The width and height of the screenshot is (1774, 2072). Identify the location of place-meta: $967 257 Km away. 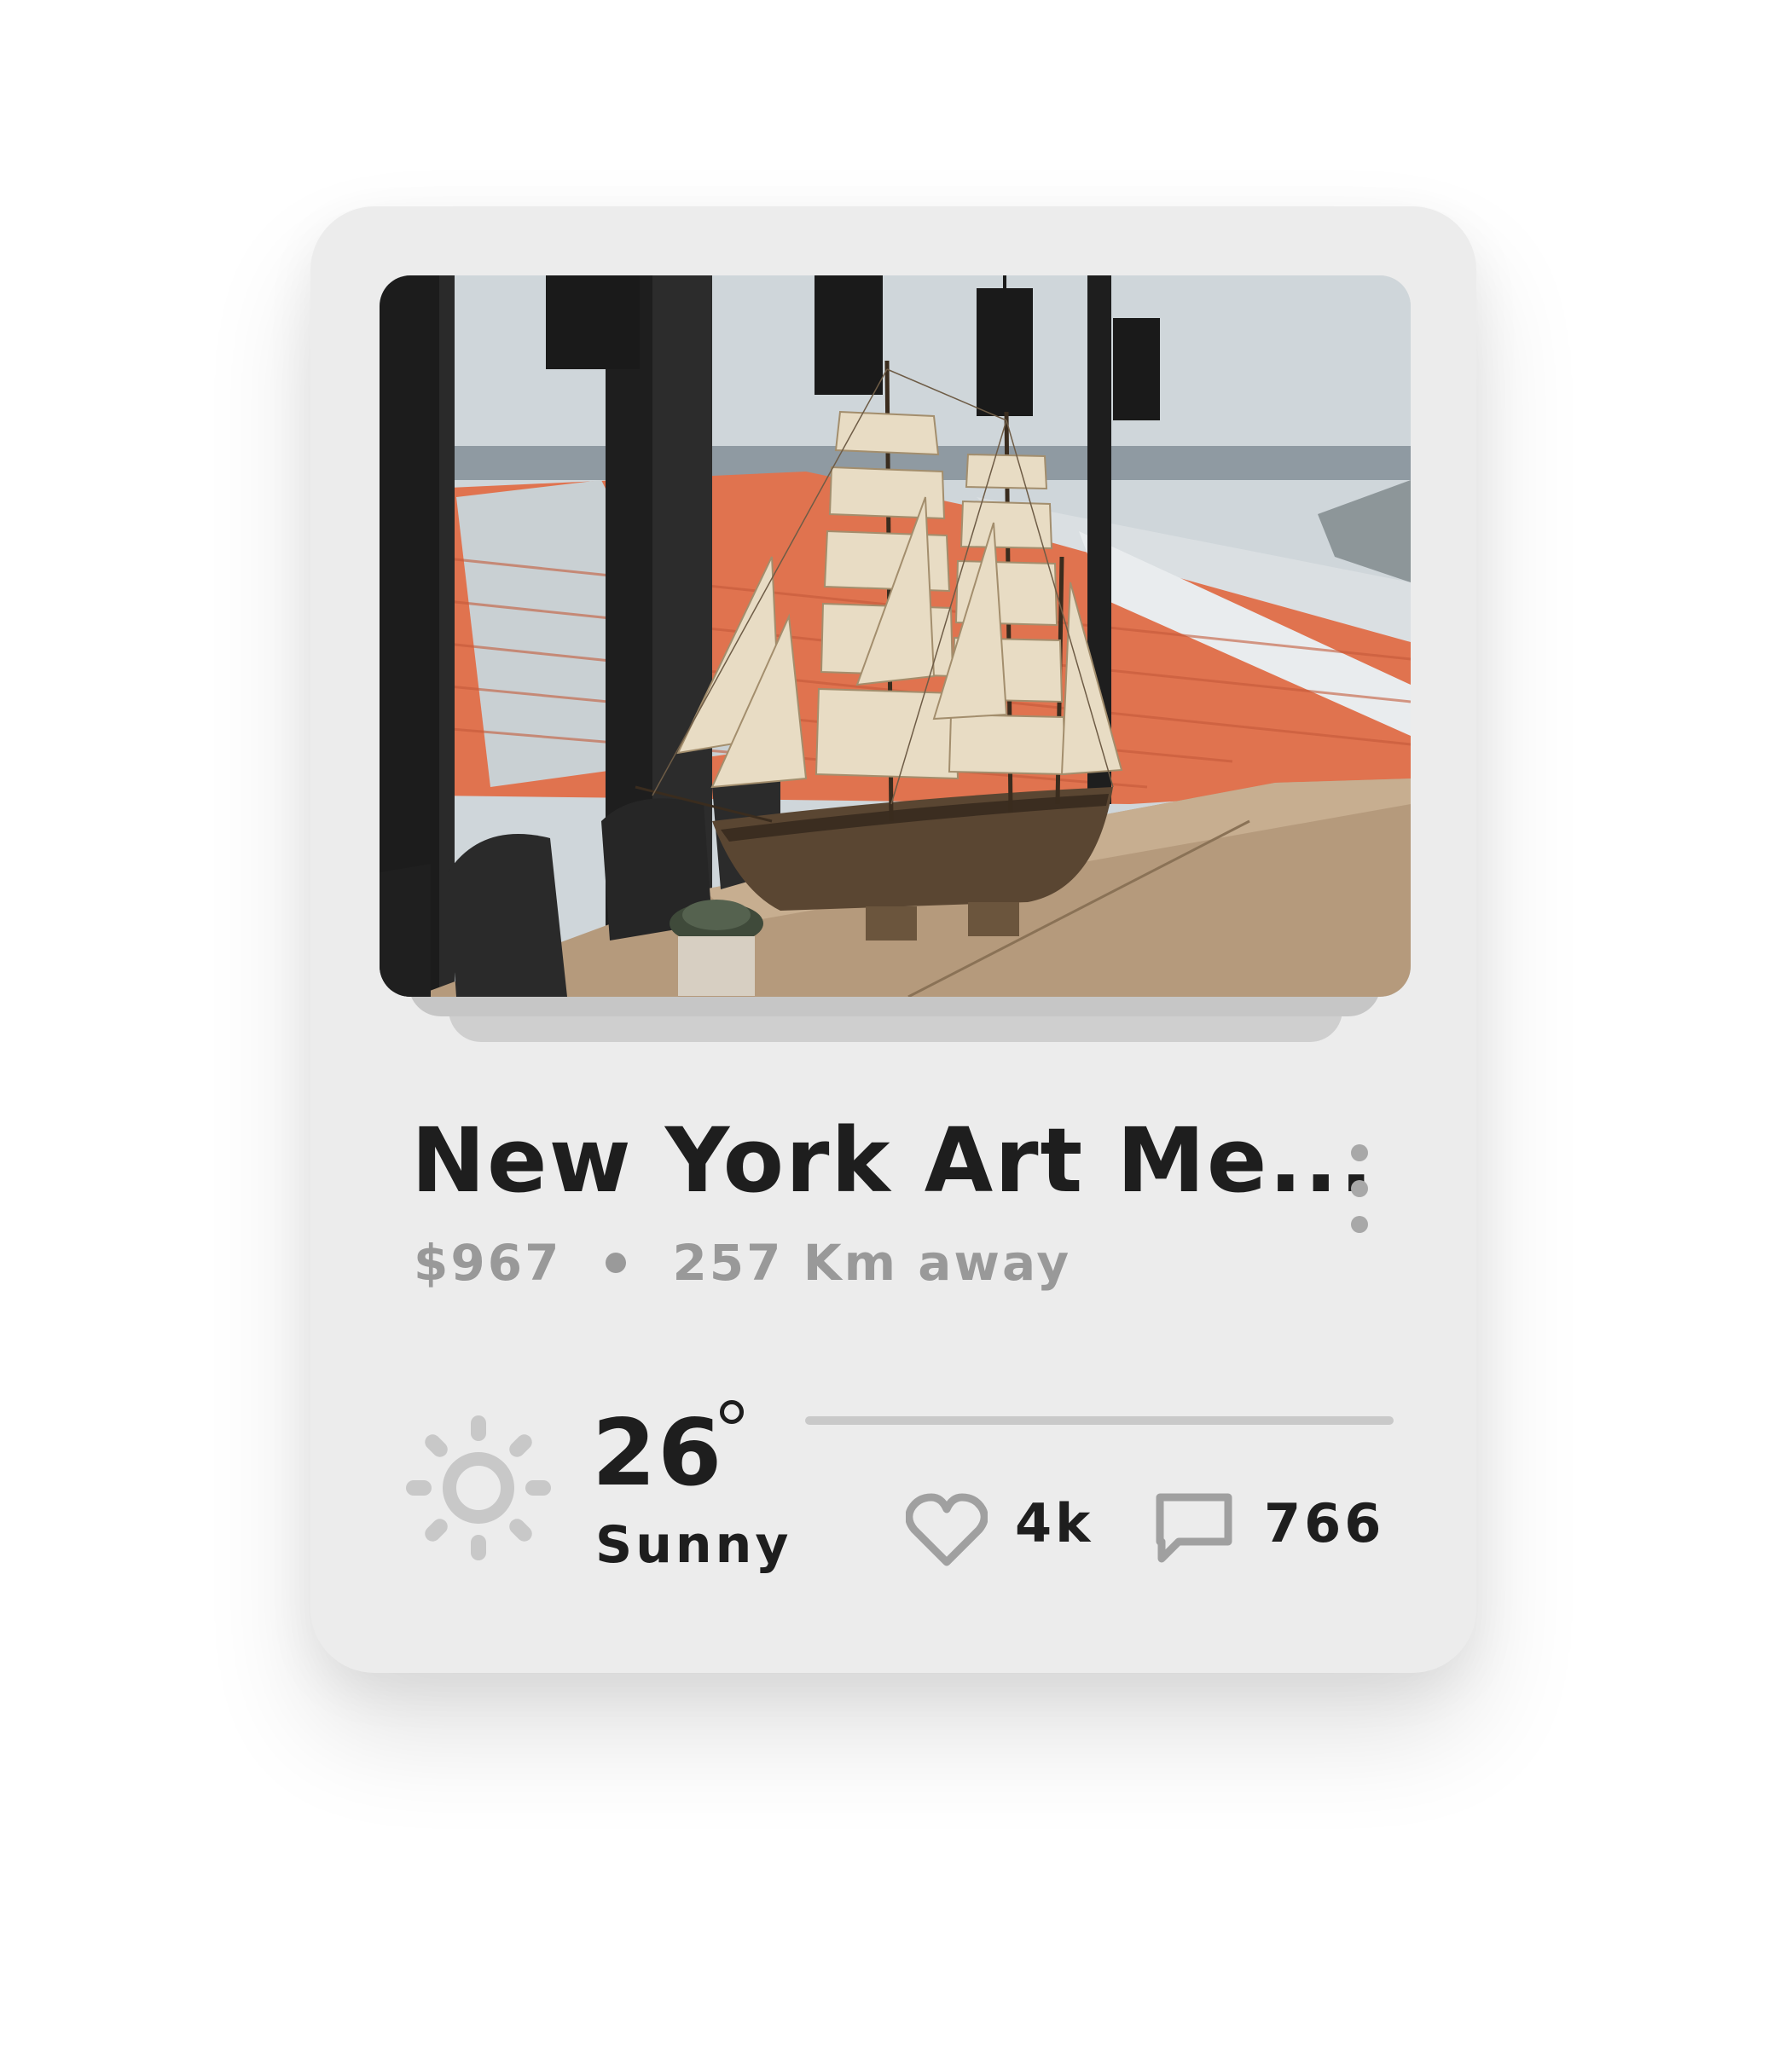
(742, 1263).